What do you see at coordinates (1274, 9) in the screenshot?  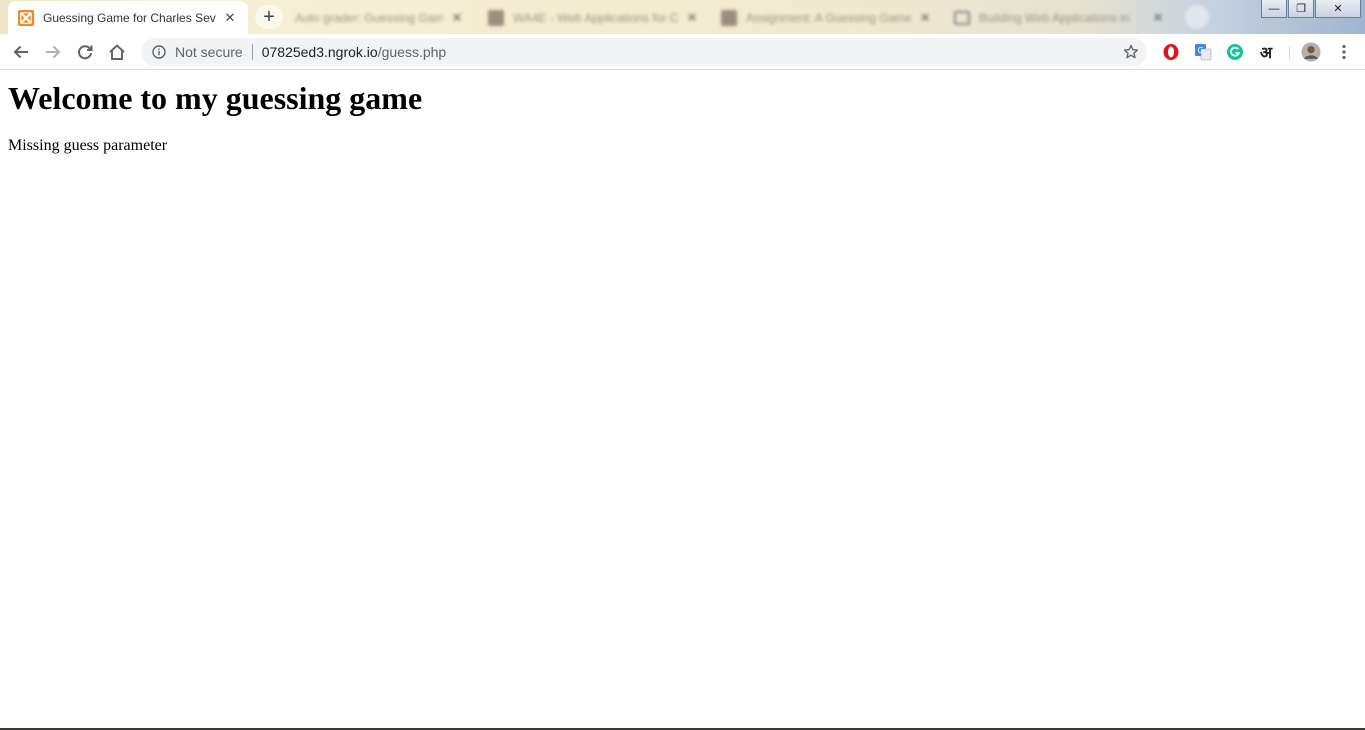 I see `minimize-button: —` at bounding box center [1274, 9].